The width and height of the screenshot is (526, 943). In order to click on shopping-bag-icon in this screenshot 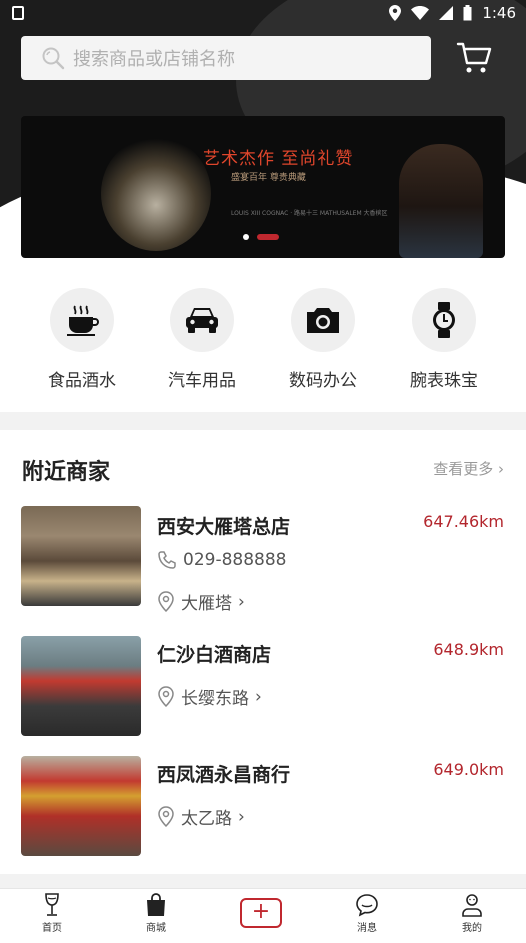, I will do `click(156, 904)`.